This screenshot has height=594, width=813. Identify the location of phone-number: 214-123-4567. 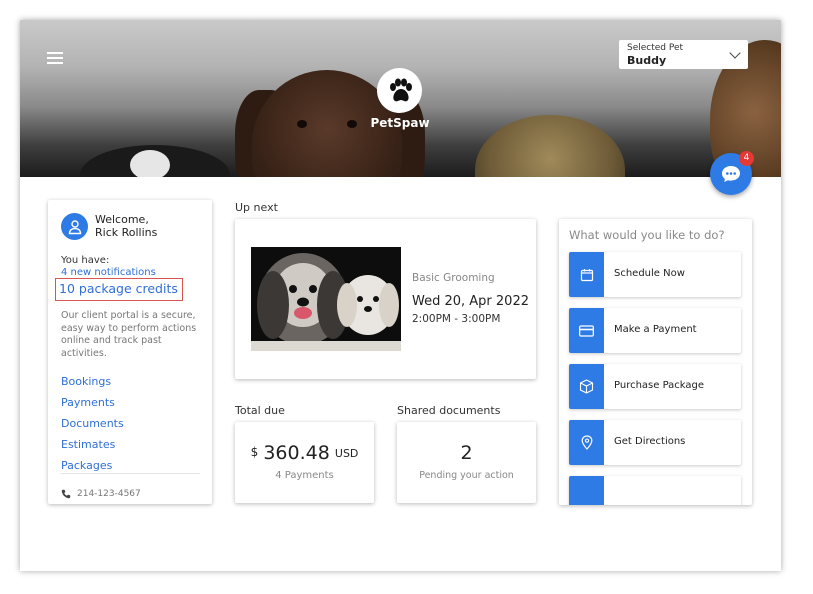
(109, 494).